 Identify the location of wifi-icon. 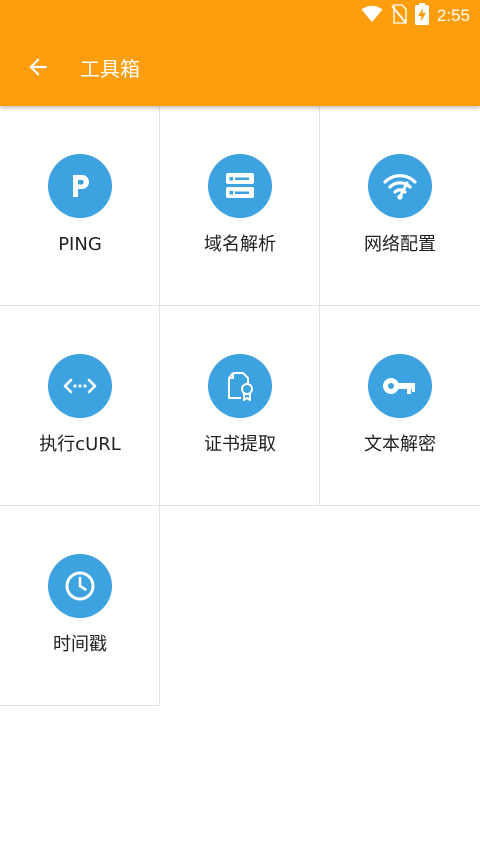
(372, 16).